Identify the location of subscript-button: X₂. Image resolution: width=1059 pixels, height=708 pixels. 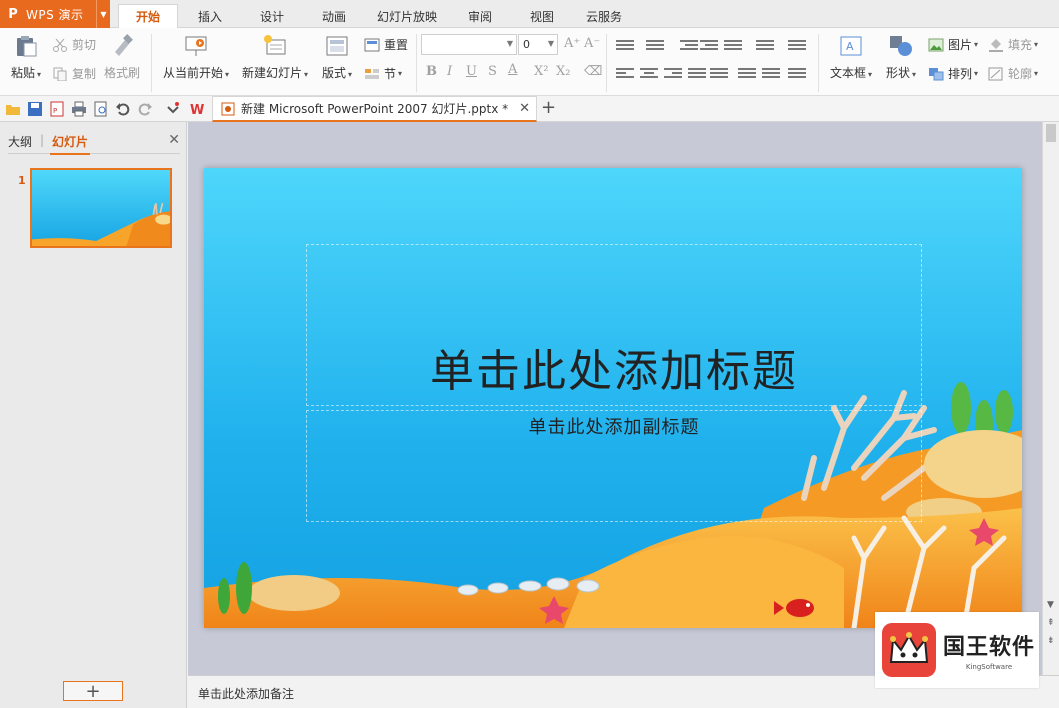
(563, 71).